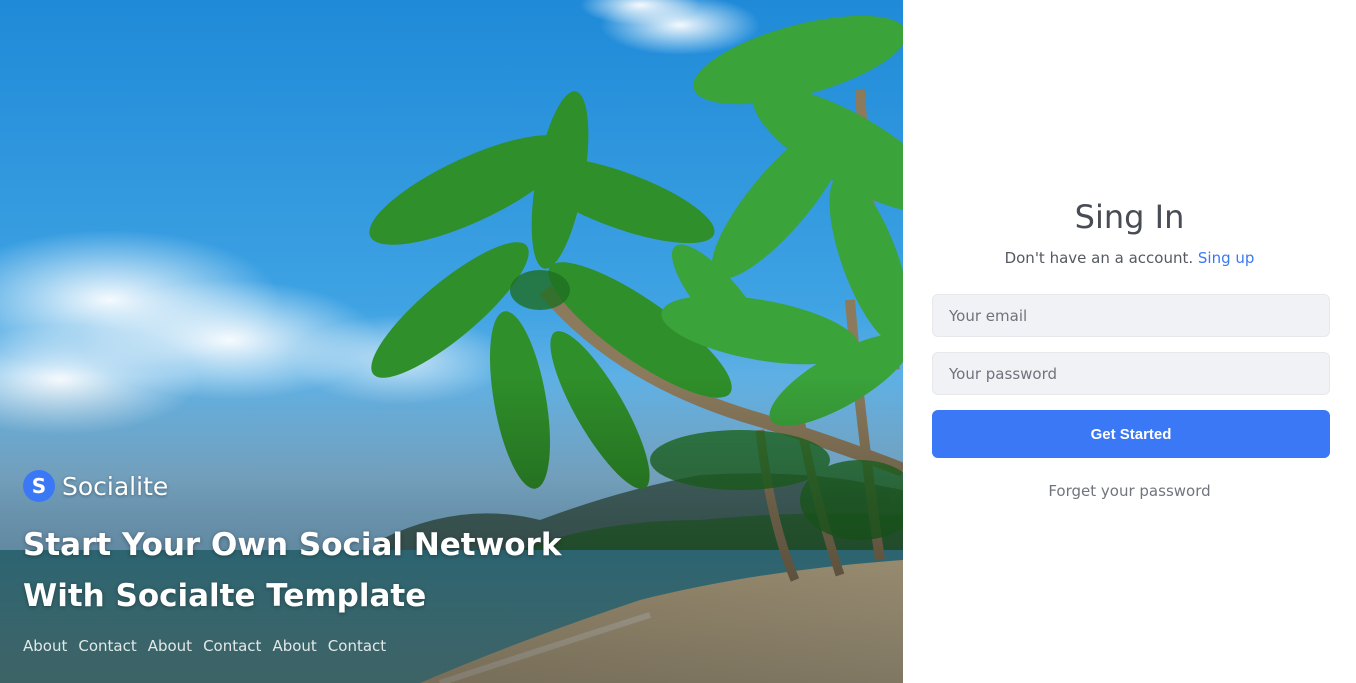 The image size is (1356, 683). Describe the element at coordinates (1129, 217) in the screenshot. I see `signin-title: Sing In` at that location.